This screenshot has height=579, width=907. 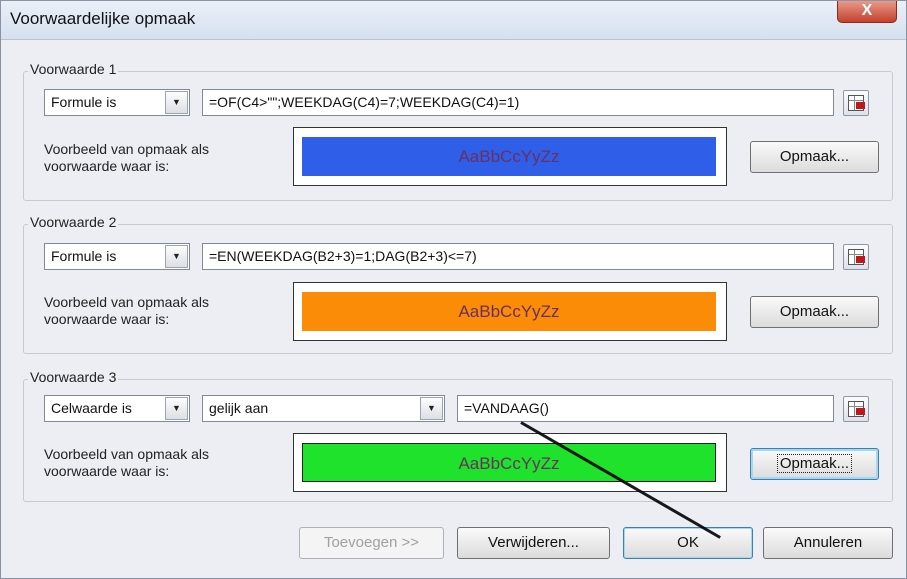 I want to click on cancel-button: Annuleren, so click(x=828, y=543).